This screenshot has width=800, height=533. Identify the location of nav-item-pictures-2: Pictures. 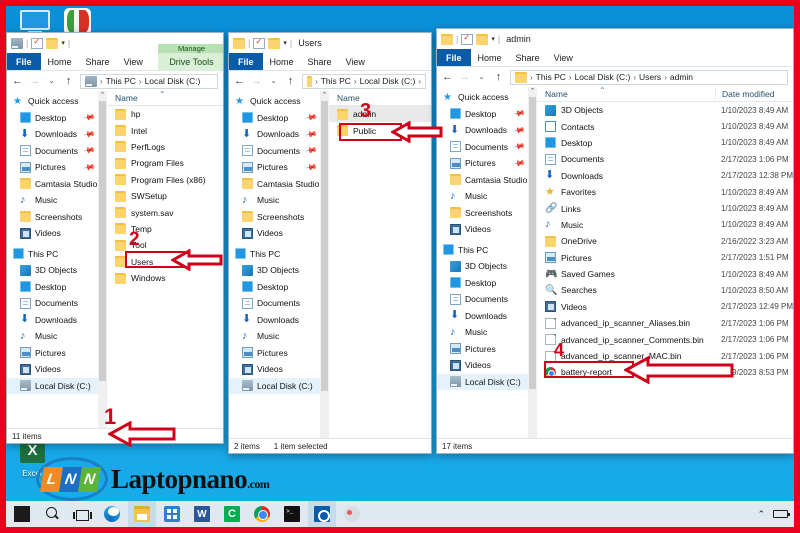
(57, 353).